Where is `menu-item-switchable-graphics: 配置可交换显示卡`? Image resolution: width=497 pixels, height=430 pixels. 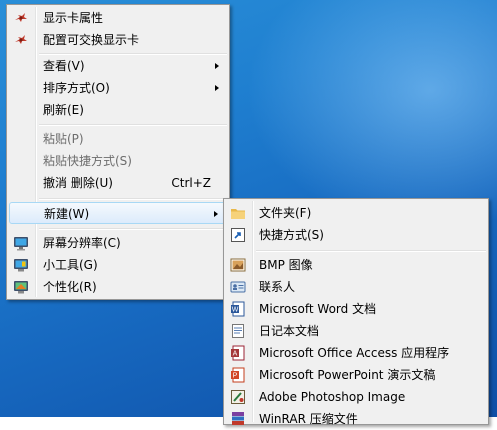
menu-item-switchable-graphics: 配置可交换显示卡 is located at coordinates (118, 40).